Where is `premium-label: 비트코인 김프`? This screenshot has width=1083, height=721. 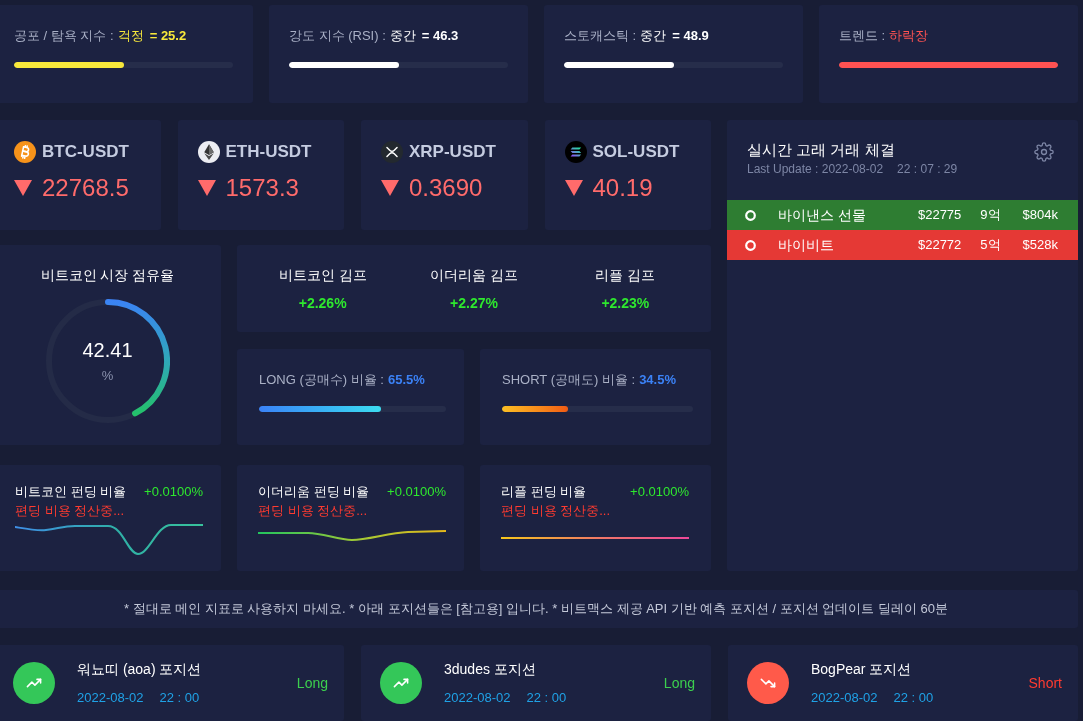
premium-label: 비트코인 김프 is located at coordinates (322, 275).